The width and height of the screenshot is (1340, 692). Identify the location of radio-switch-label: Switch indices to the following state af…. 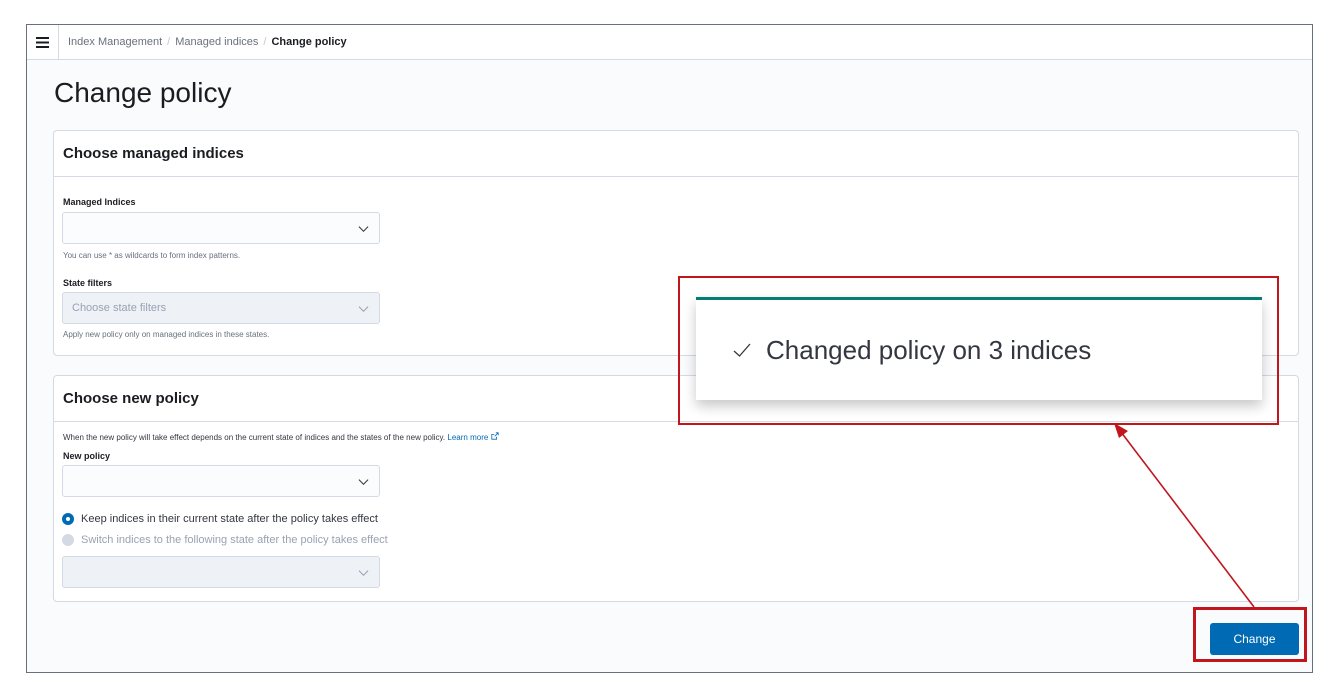
(234, 540).